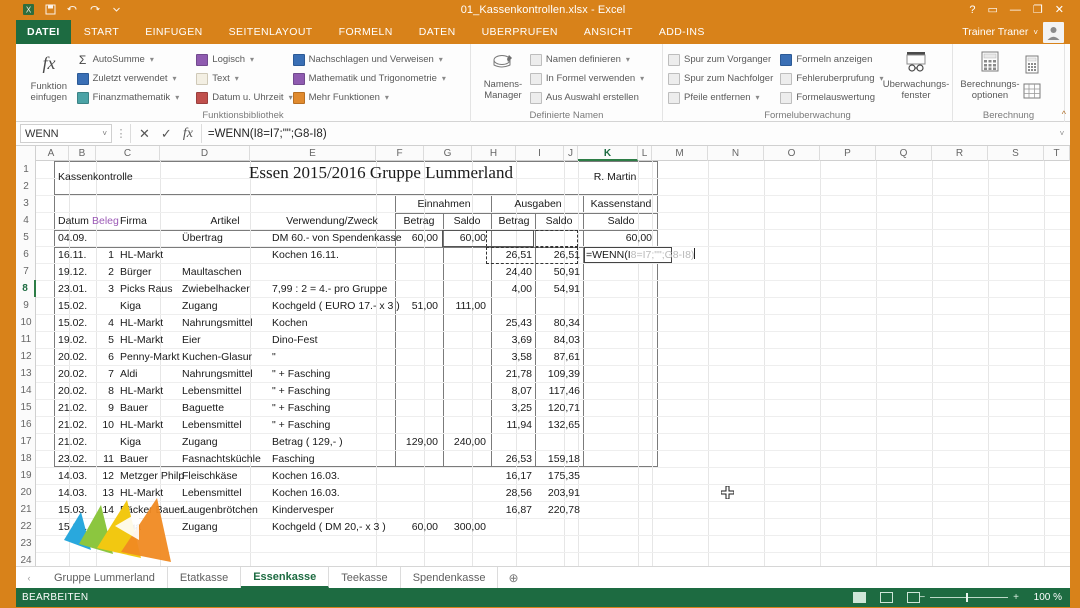 The height and width of the screenshot is (608, 1080). What do you see at coordinates (113, 177) in the screenshot?
I see `cell-a1-kassenkontrolle: Kassenkontrolle` at bounding box center [113, 177].